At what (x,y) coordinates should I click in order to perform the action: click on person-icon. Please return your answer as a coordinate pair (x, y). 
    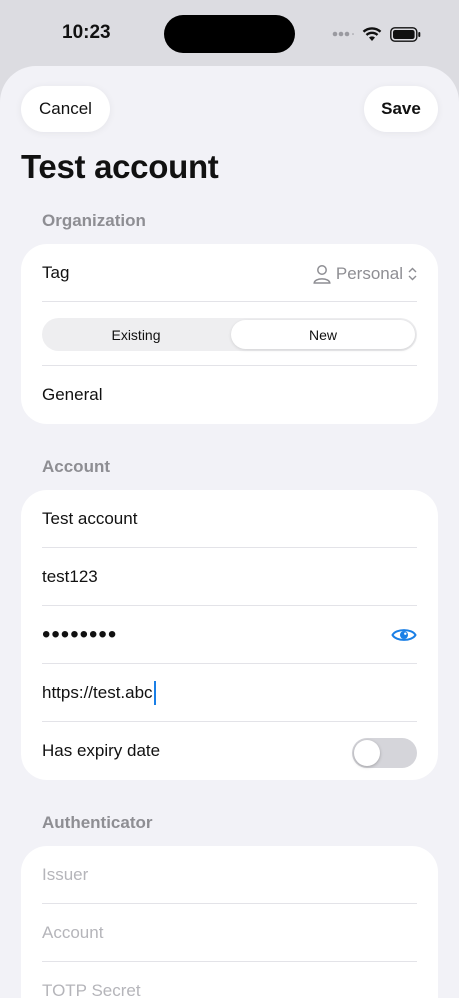
    Looking at the image, I should click on (322, 274).